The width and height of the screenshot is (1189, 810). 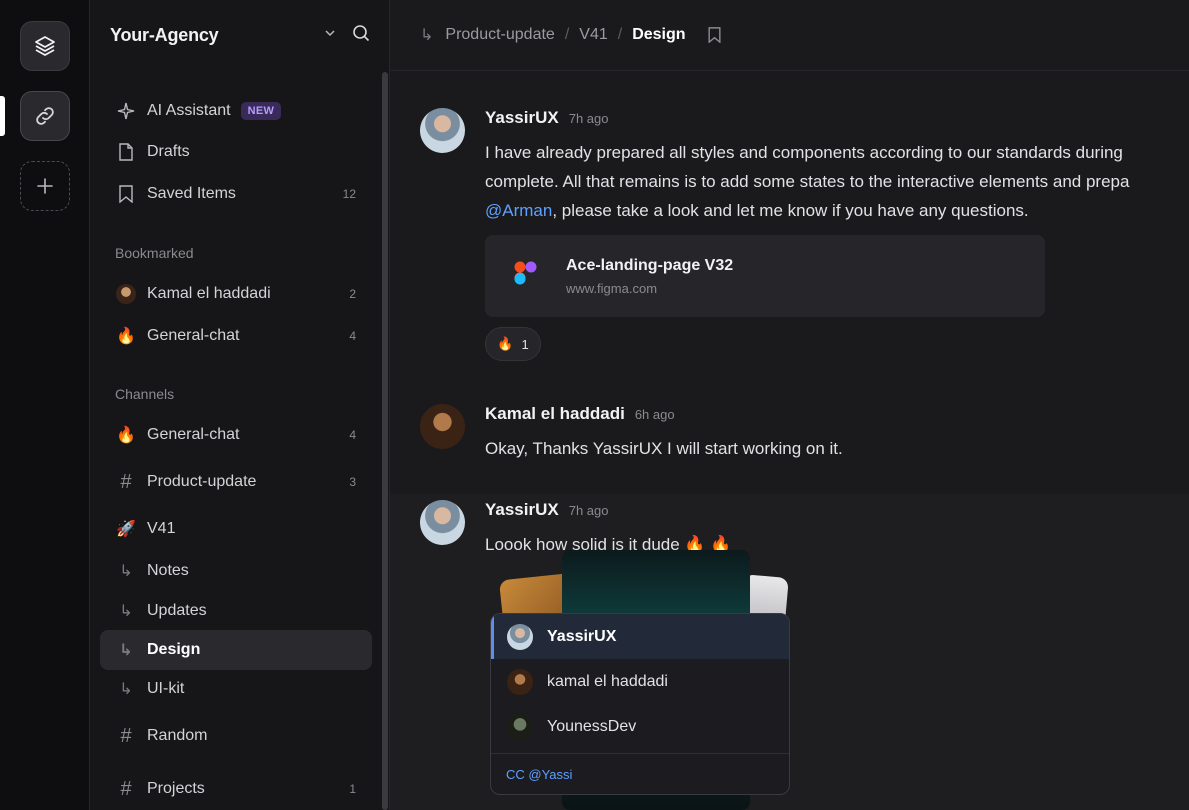 I want to click on sidebar-item-label: Drafts, so click(x=168, y=151).